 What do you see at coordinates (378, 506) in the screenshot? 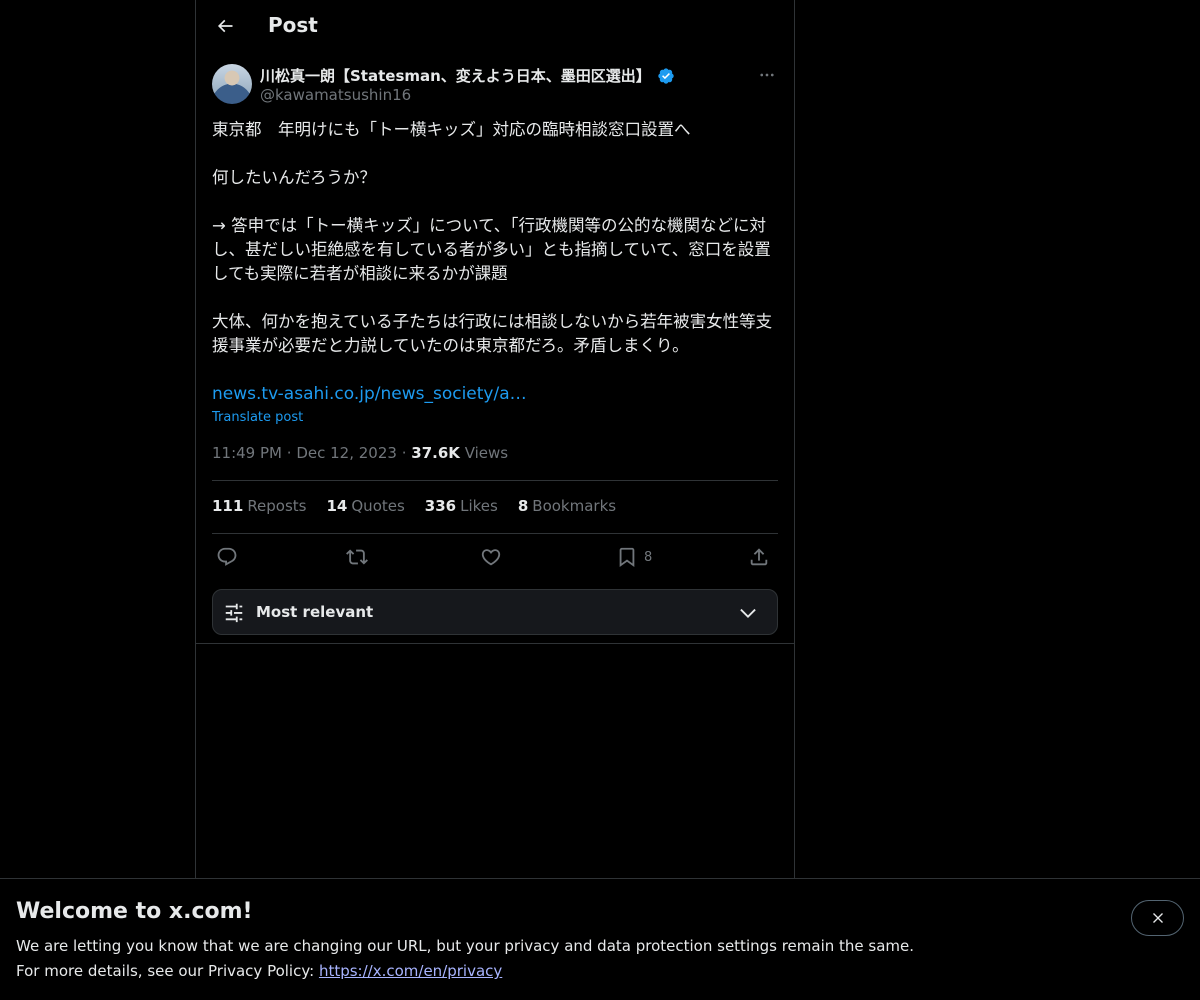
I see `quotes-label: Quotes` at bounding box center [378, 506].